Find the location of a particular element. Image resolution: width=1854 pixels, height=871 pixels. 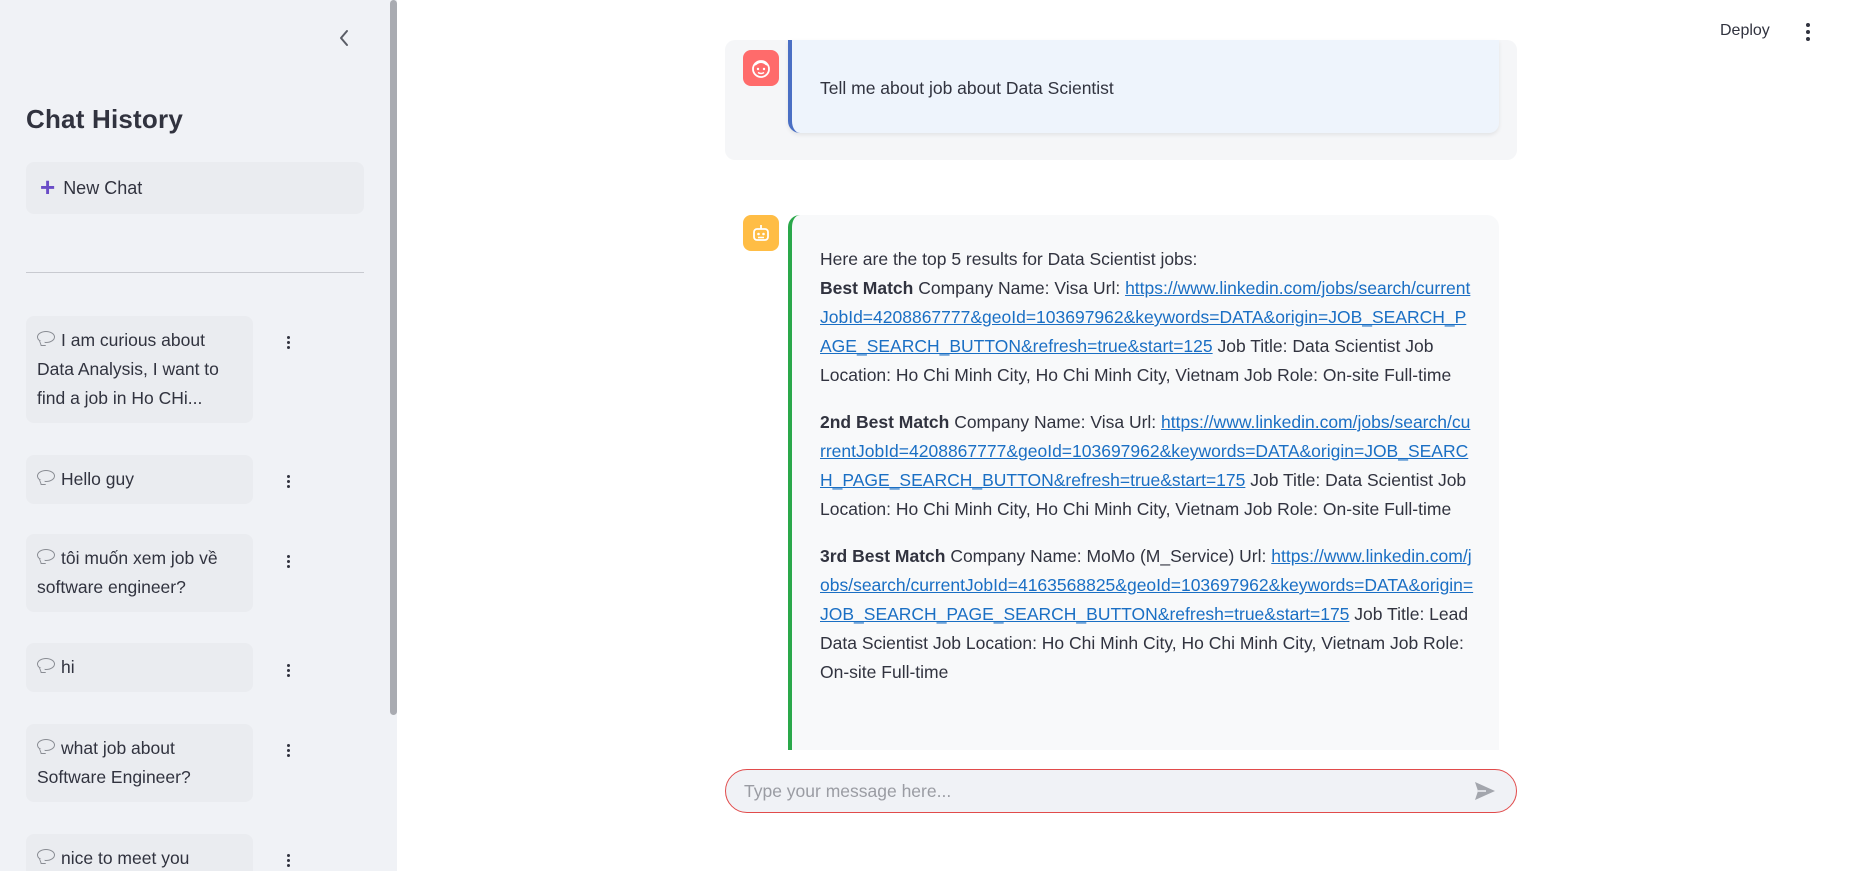

deploy-button: Deploy is located at coordinates (1745, 31).